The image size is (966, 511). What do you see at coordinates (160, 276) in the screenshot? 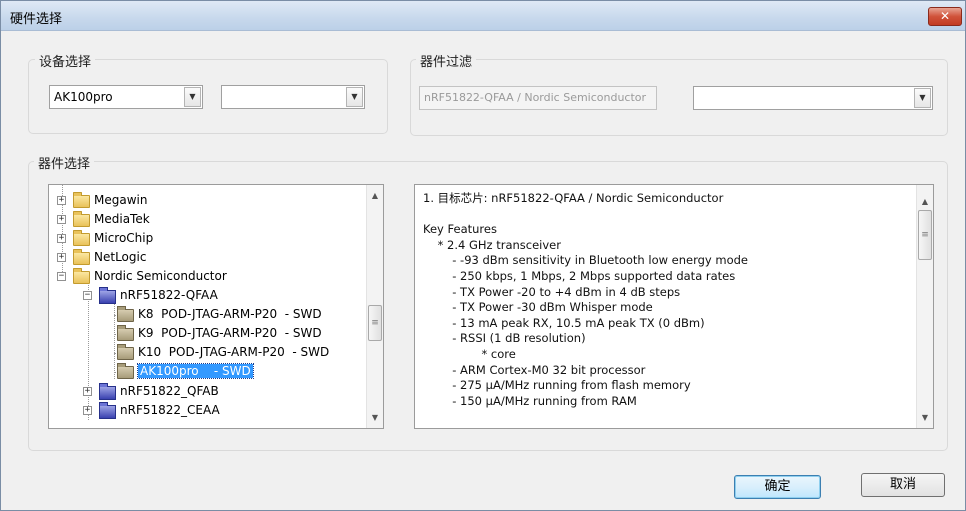
I see `tree-item-label: Nordic Semiconductor` at bounding box center [160, 276].